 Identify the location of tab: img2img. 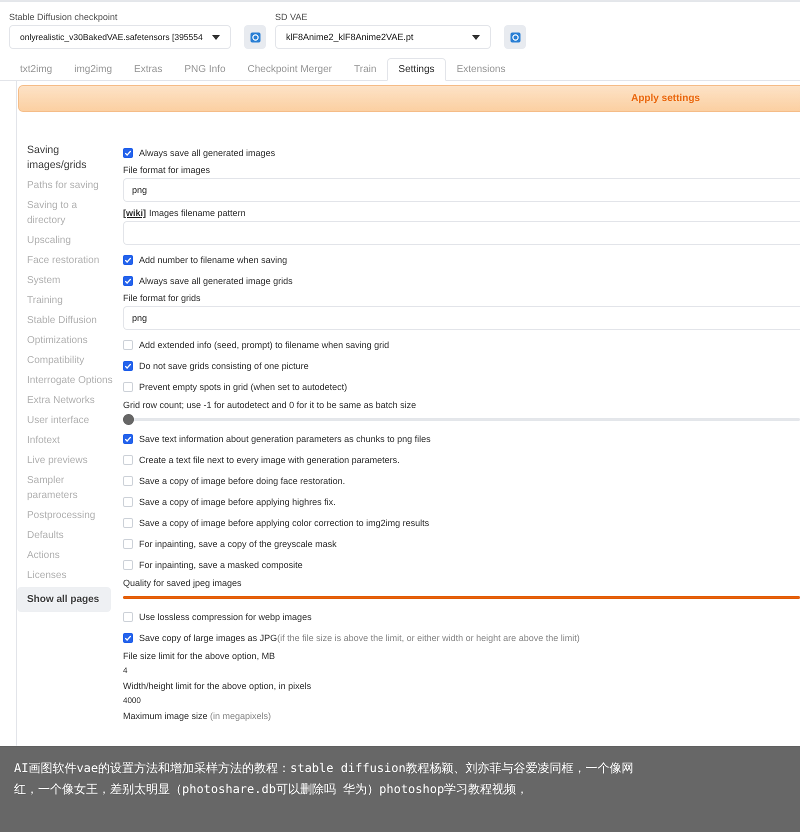
(93, 69).